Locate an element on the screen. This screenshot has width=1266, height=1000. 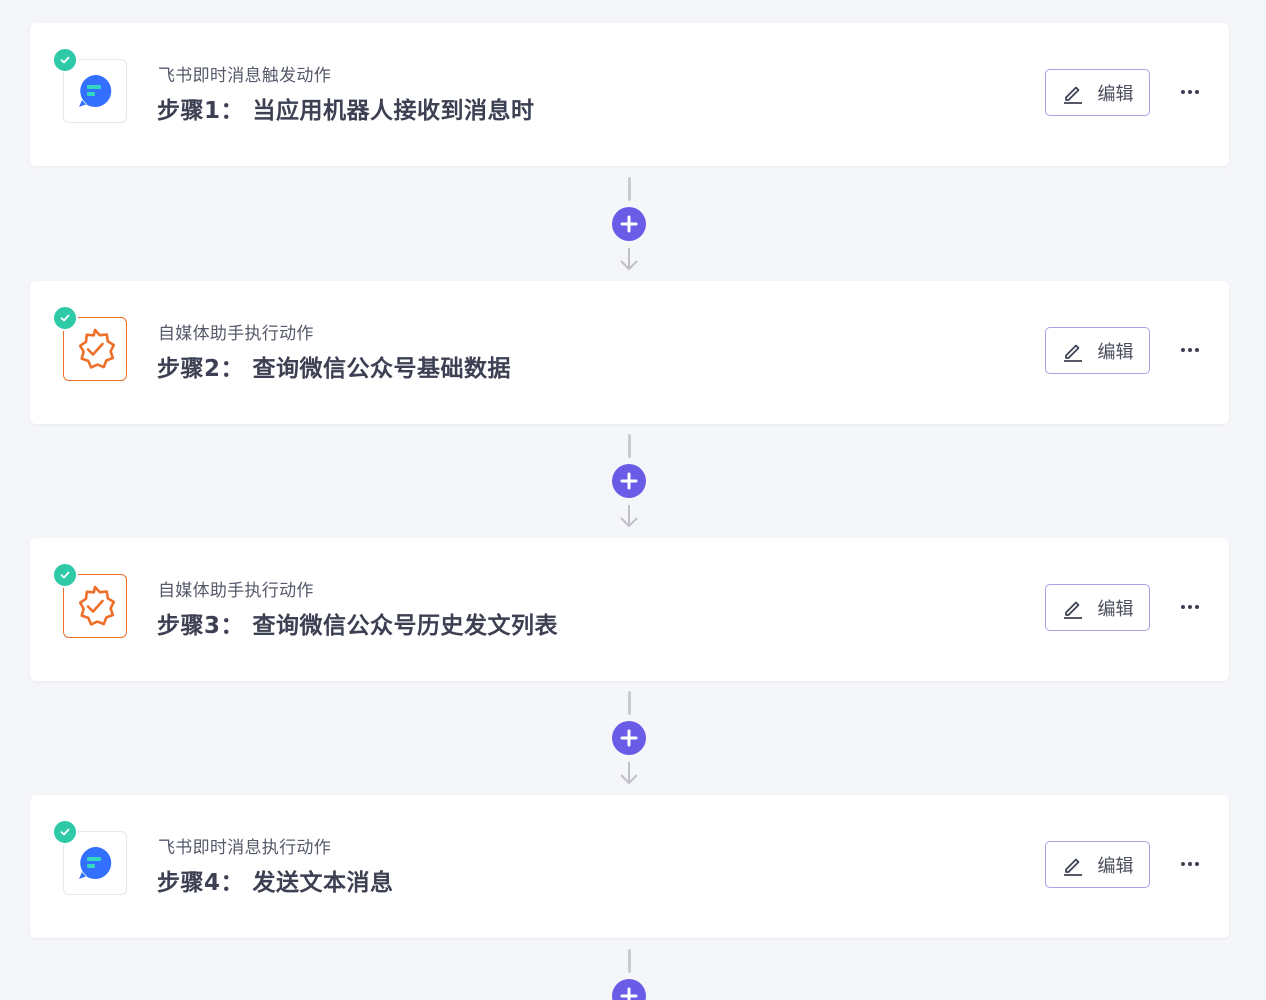
step-card-3: 自媒体助手执行动作 步骤3： 查询微信公众号历史发文列表 编辑 is located at coordinates (629, 609).